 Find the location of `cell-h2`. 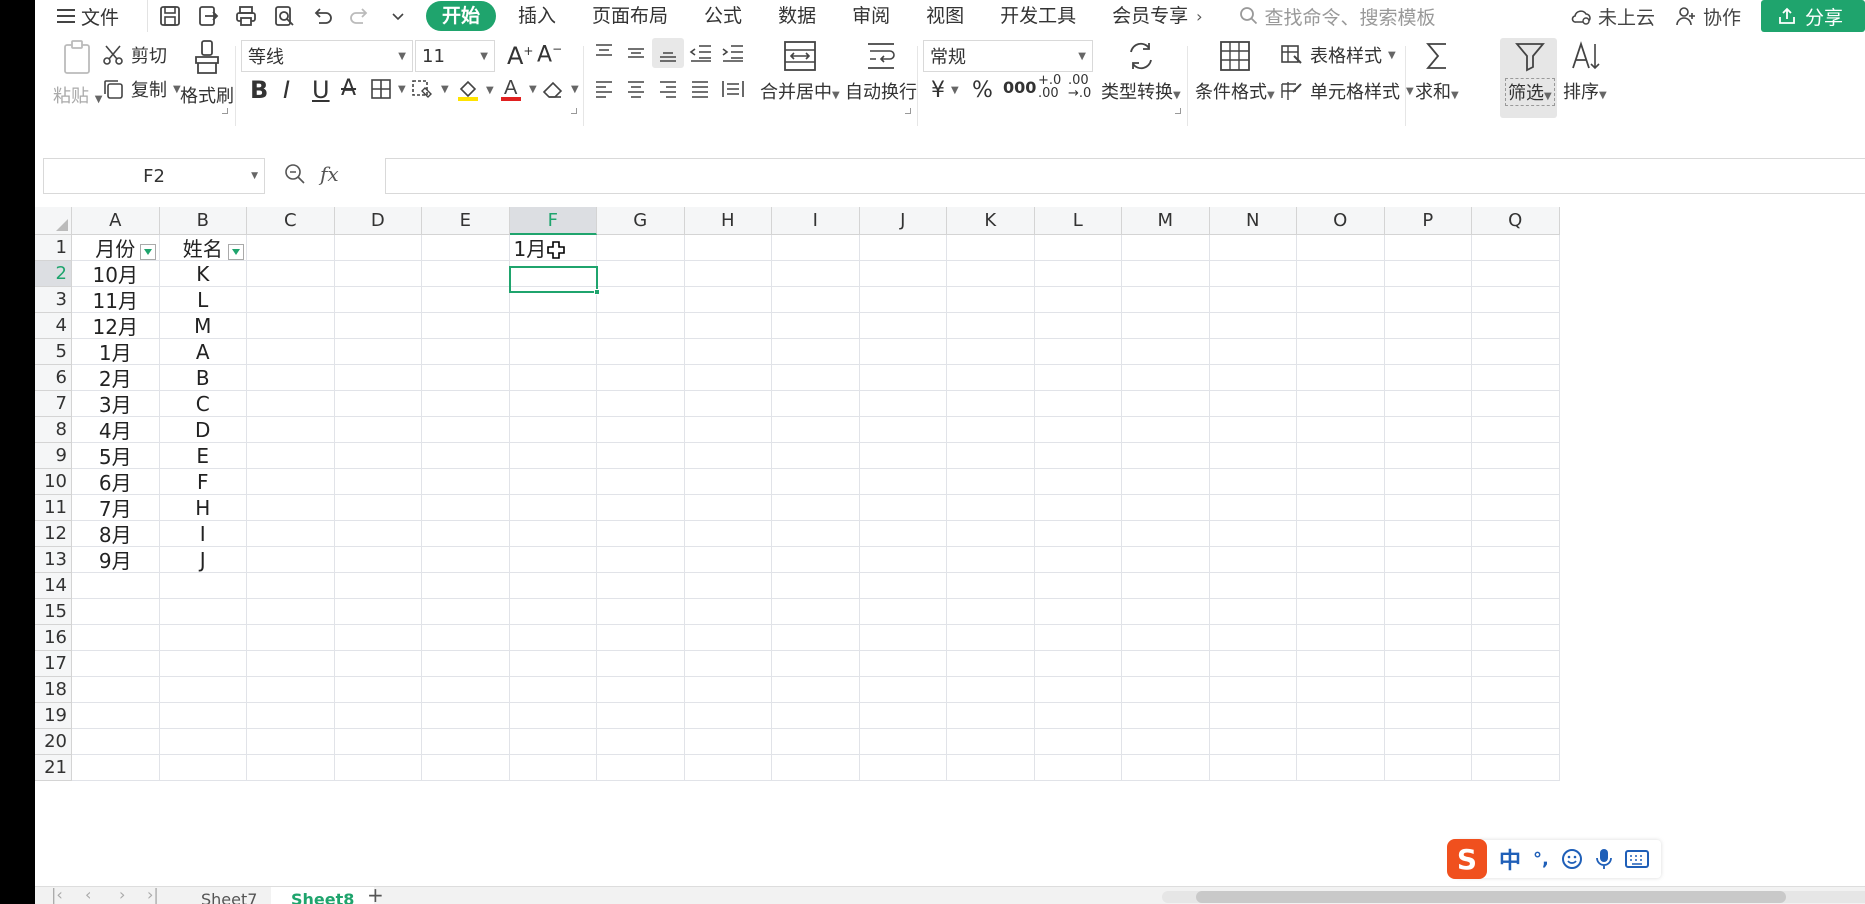

cell-h2 is located at coordinates (728, 274).